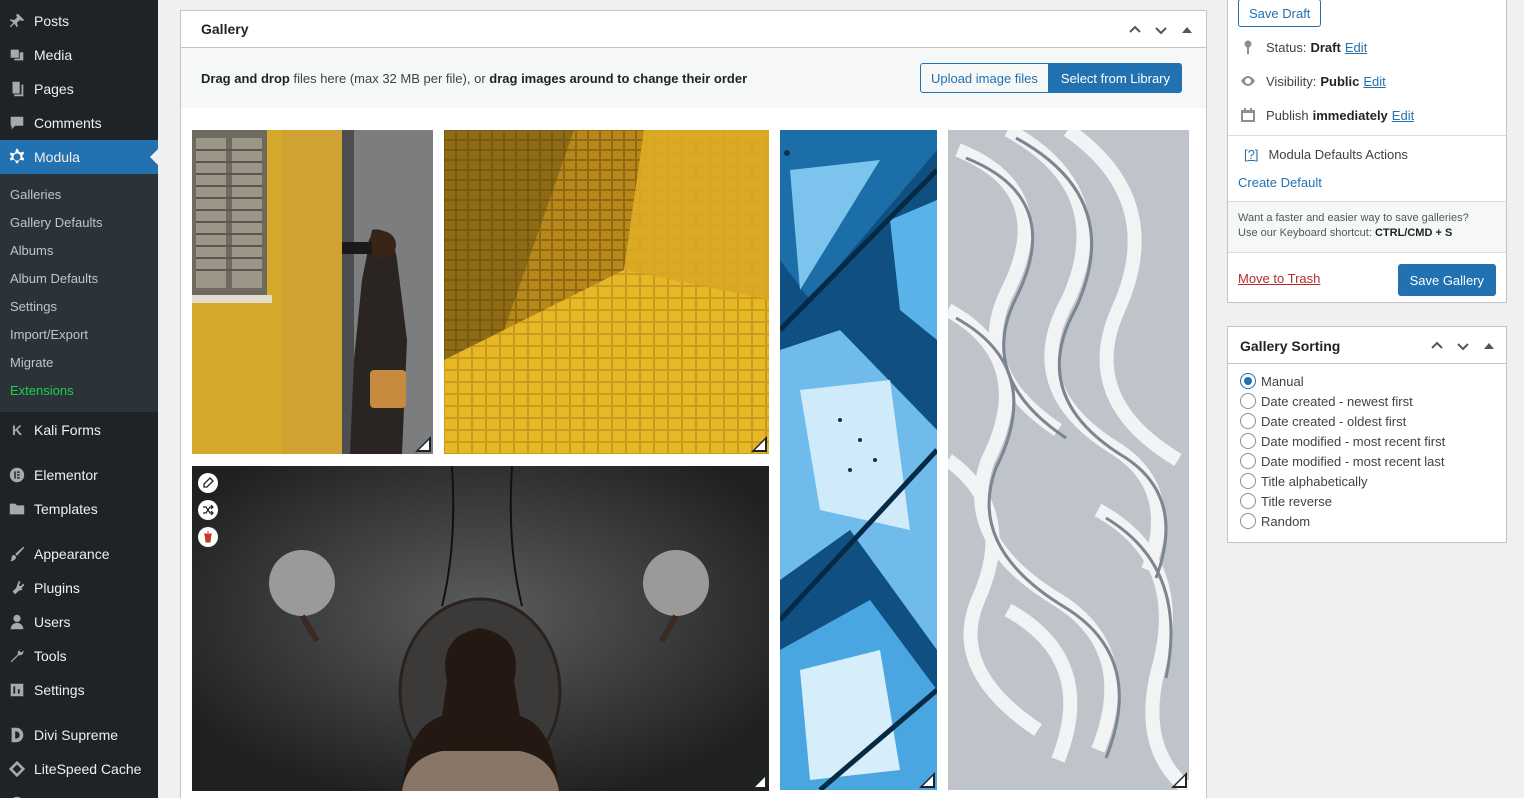 Image resolution: width=1524 pixels, height=798 pixels. Describe the element at coordinates (1187, 30) in the screenshot. I see `collapse-button` at that location.